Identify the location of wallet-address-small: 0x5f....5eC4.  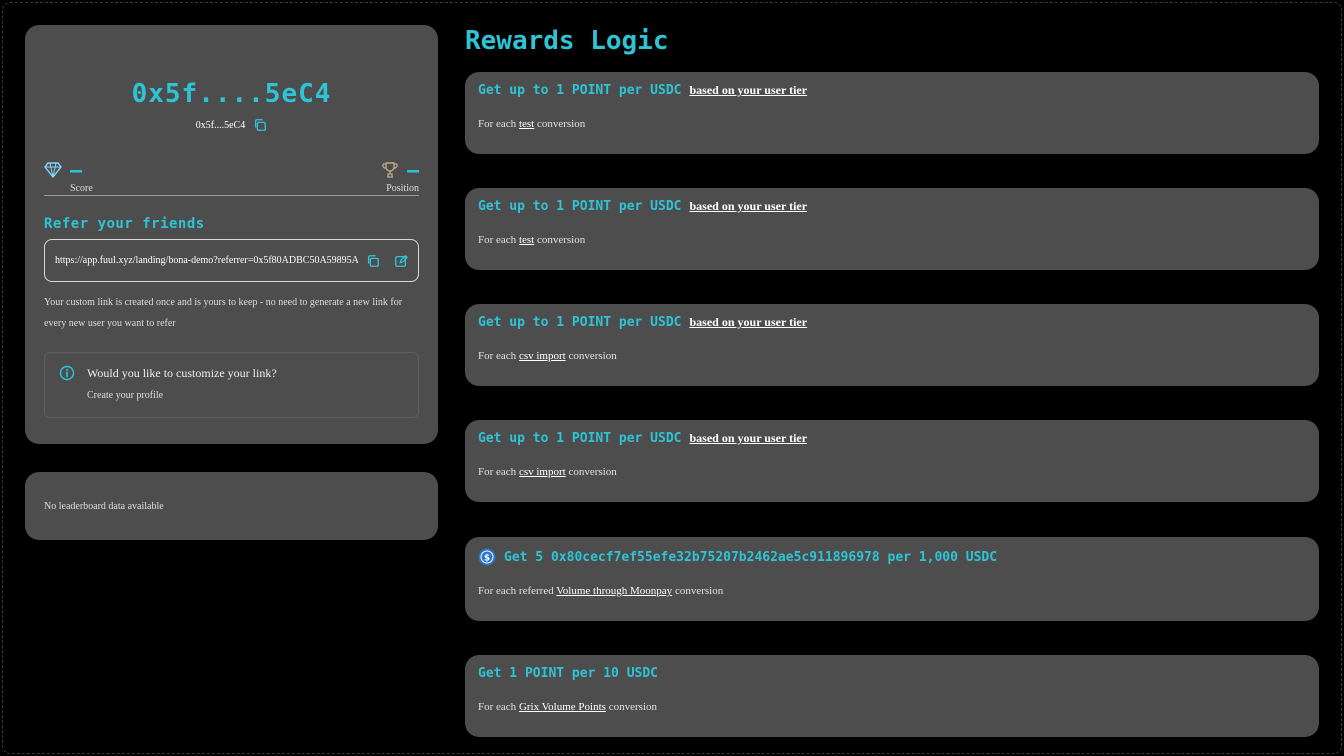
(220, 125).